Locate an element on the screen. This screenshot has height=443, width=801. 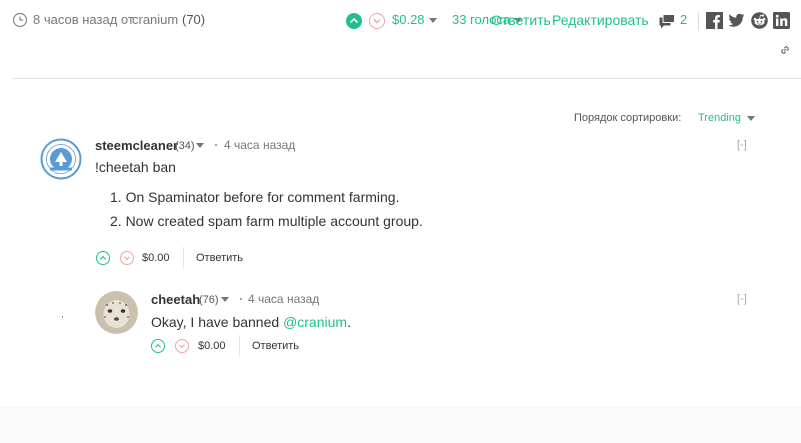
post-payout-dropdown: $0.28 is located at coordinates (414, 20).